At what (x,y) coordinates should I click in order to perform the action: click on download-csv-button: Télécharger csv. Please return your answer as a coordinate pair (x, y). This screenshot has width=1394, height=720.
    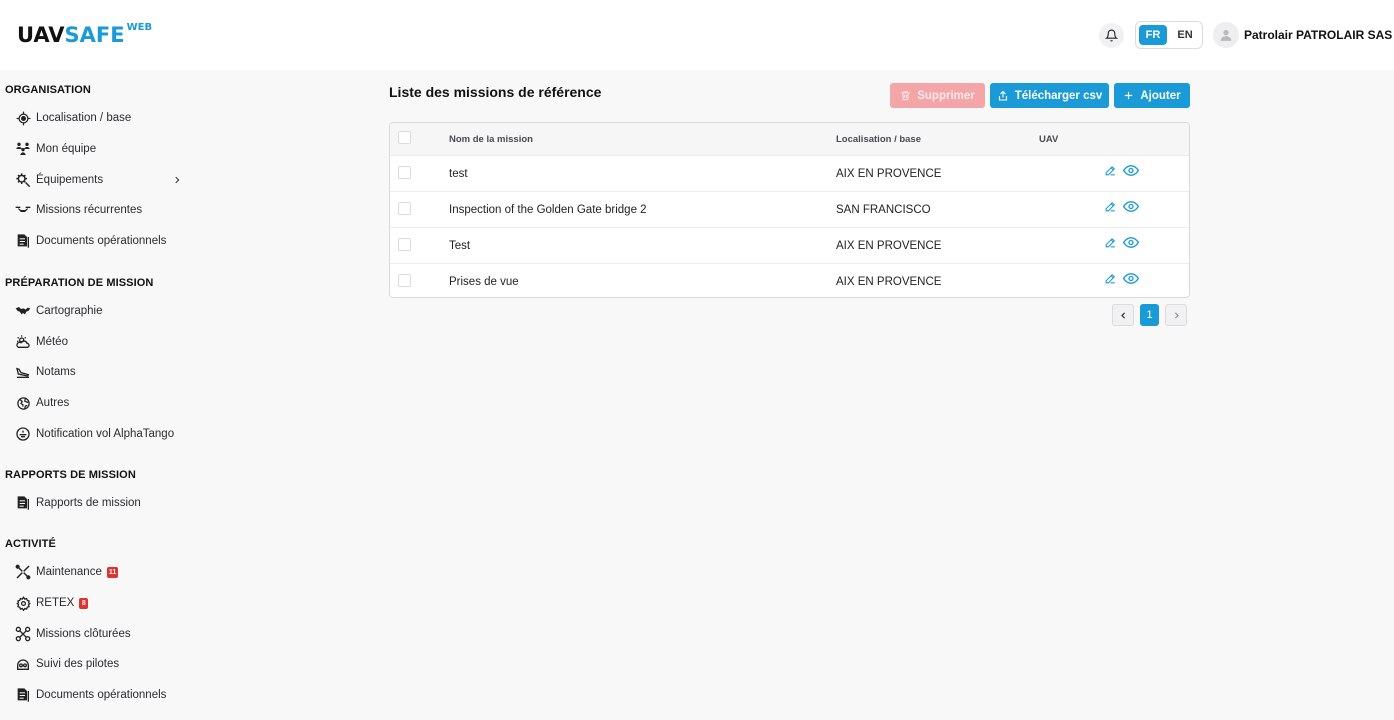
    Looking at the image, I should click on (1049, 95).